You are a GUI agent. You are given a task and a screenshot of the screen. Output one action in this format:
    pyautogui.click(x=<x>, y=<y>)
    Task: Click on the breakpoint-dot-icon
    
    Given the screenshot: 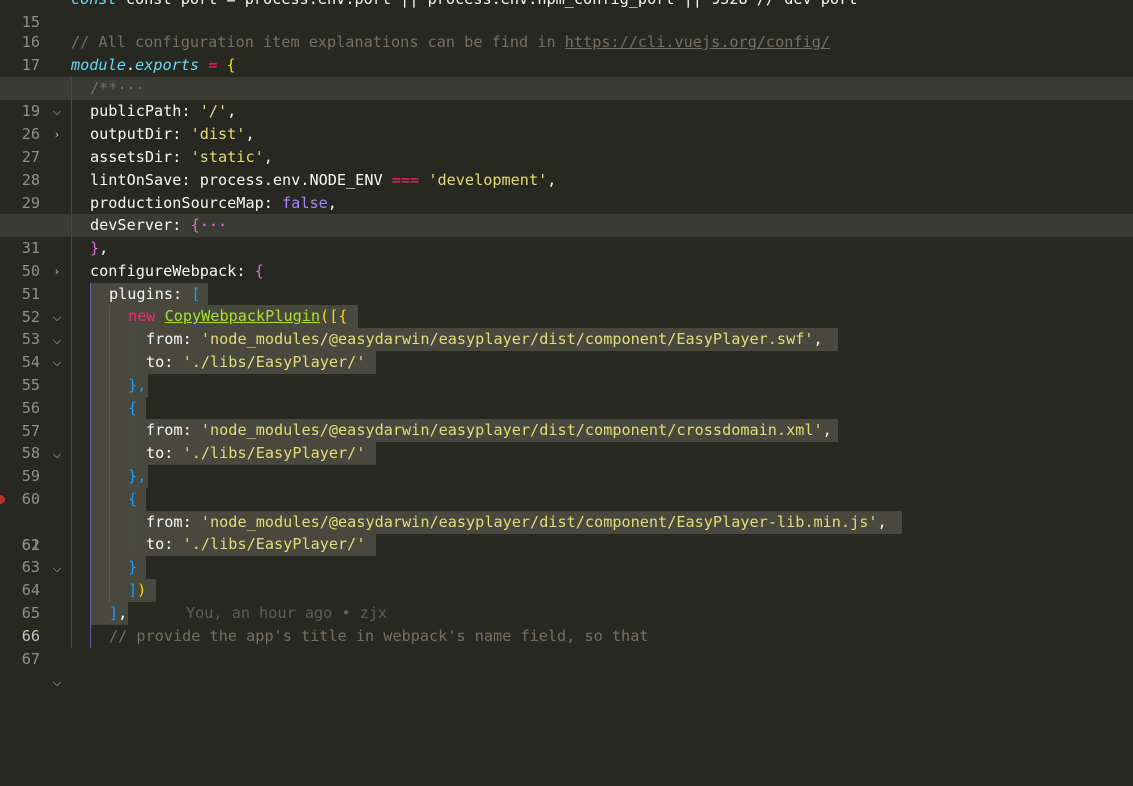 What is the action you would take?
    pyautogui.click(x=2, y=499)
    